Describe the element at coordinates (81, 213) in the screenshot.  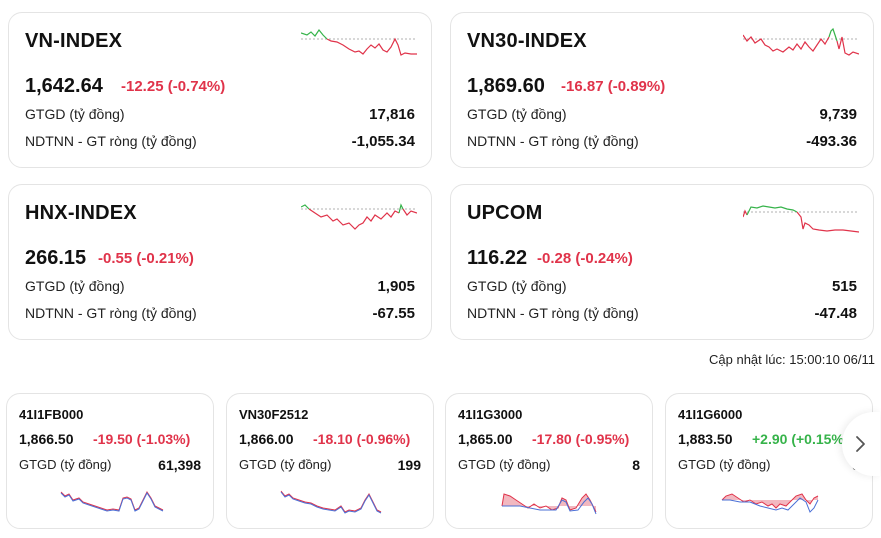
I see `index-name: HNX-INDEX` at that location.